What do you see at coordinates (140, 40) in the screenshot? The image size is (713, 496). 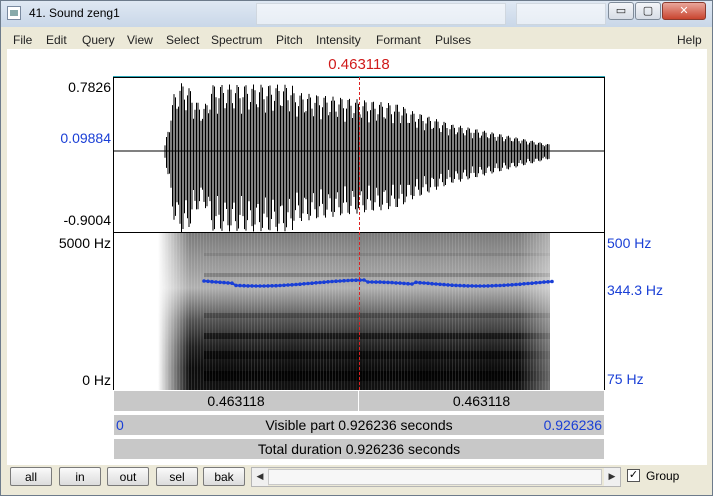 I see `menu-view: View` at bounding box center [140, 40].